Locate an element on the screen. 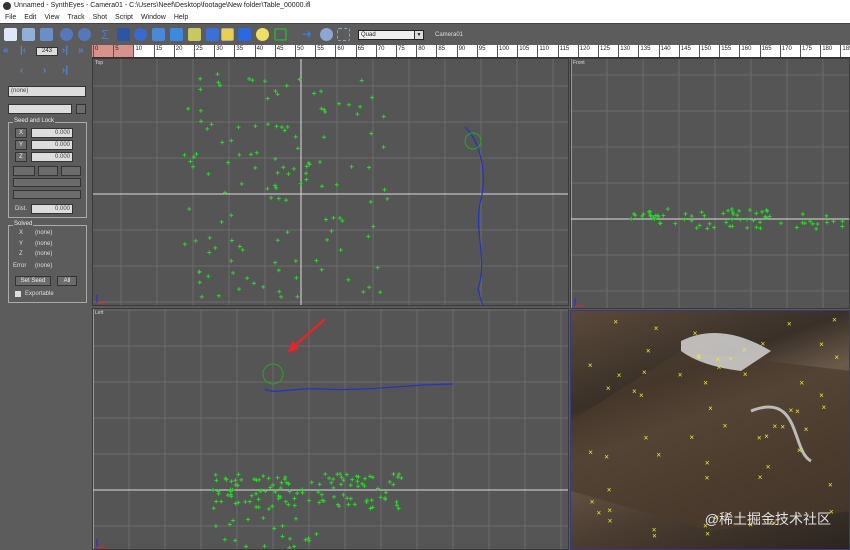 This screenshot has width=850, height=550. save-icon is located at coordinates (46, 34).